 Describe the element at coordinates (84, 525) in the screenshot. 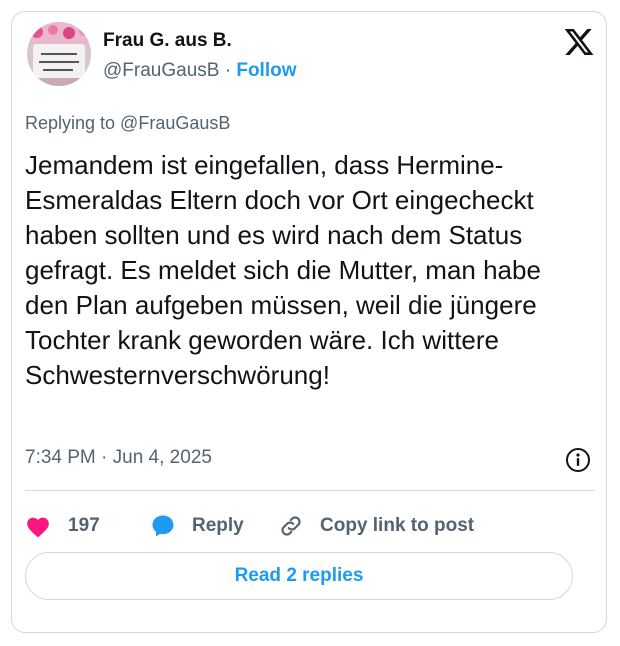

I see `like-count: 197` at that location.